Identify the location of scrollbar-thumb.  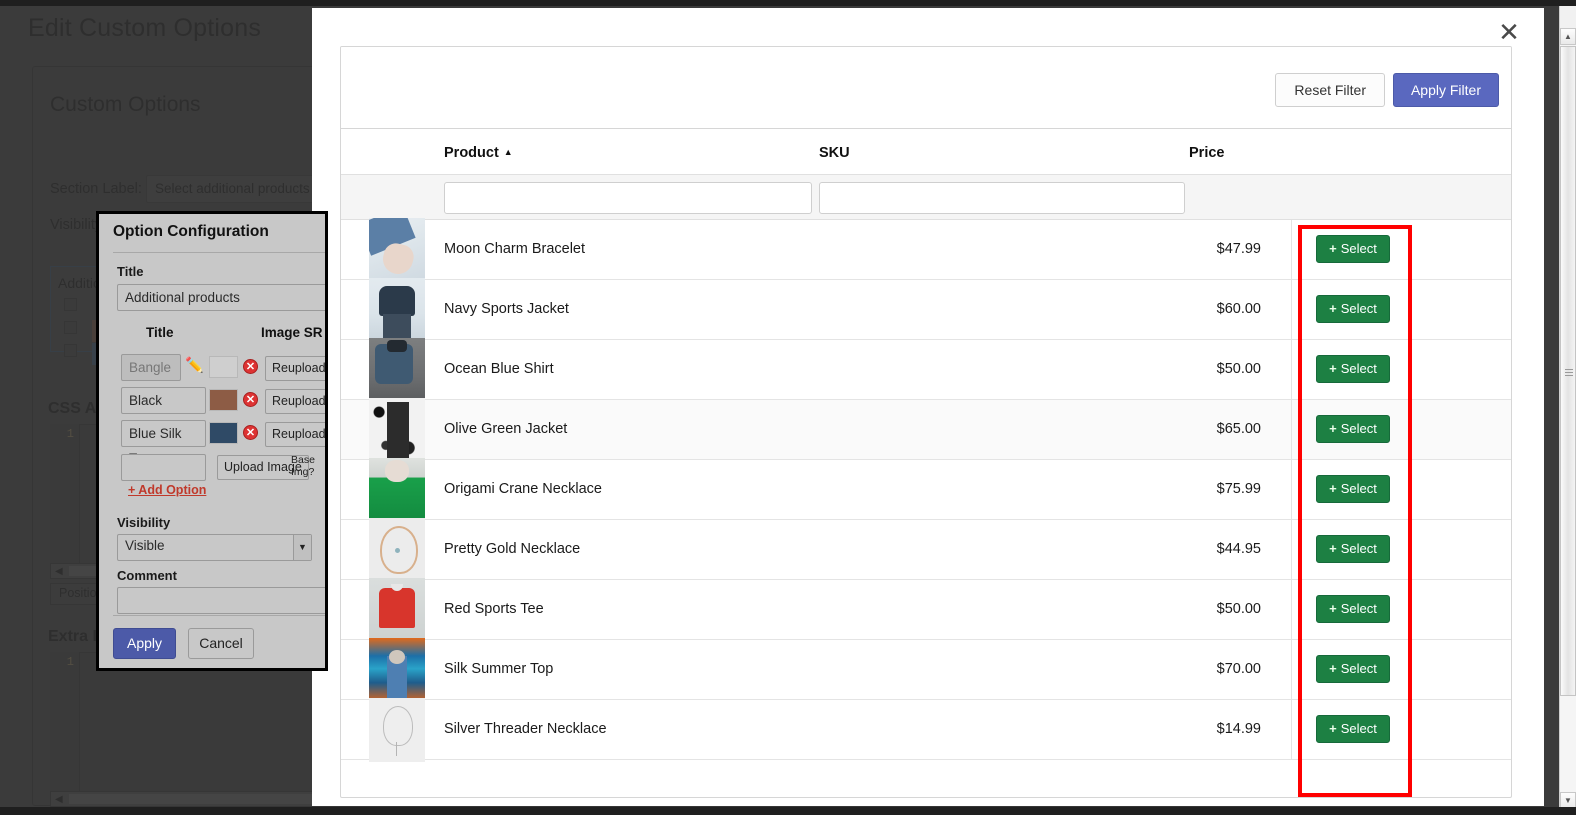
(1568, 371).